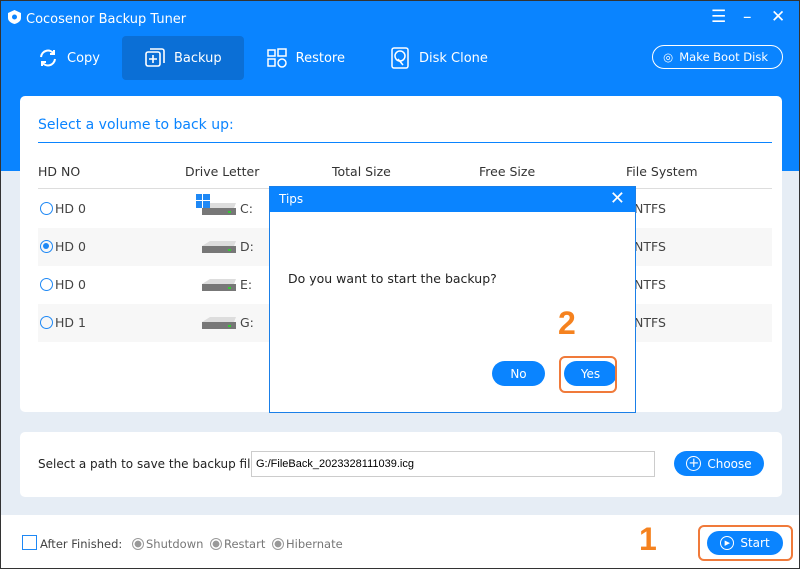 The width and height of the screenshot is (800, 569). Describe the element at coordinates (167, 544) in the screenshot. I see `option-shutdown: Shutdown` at that location.